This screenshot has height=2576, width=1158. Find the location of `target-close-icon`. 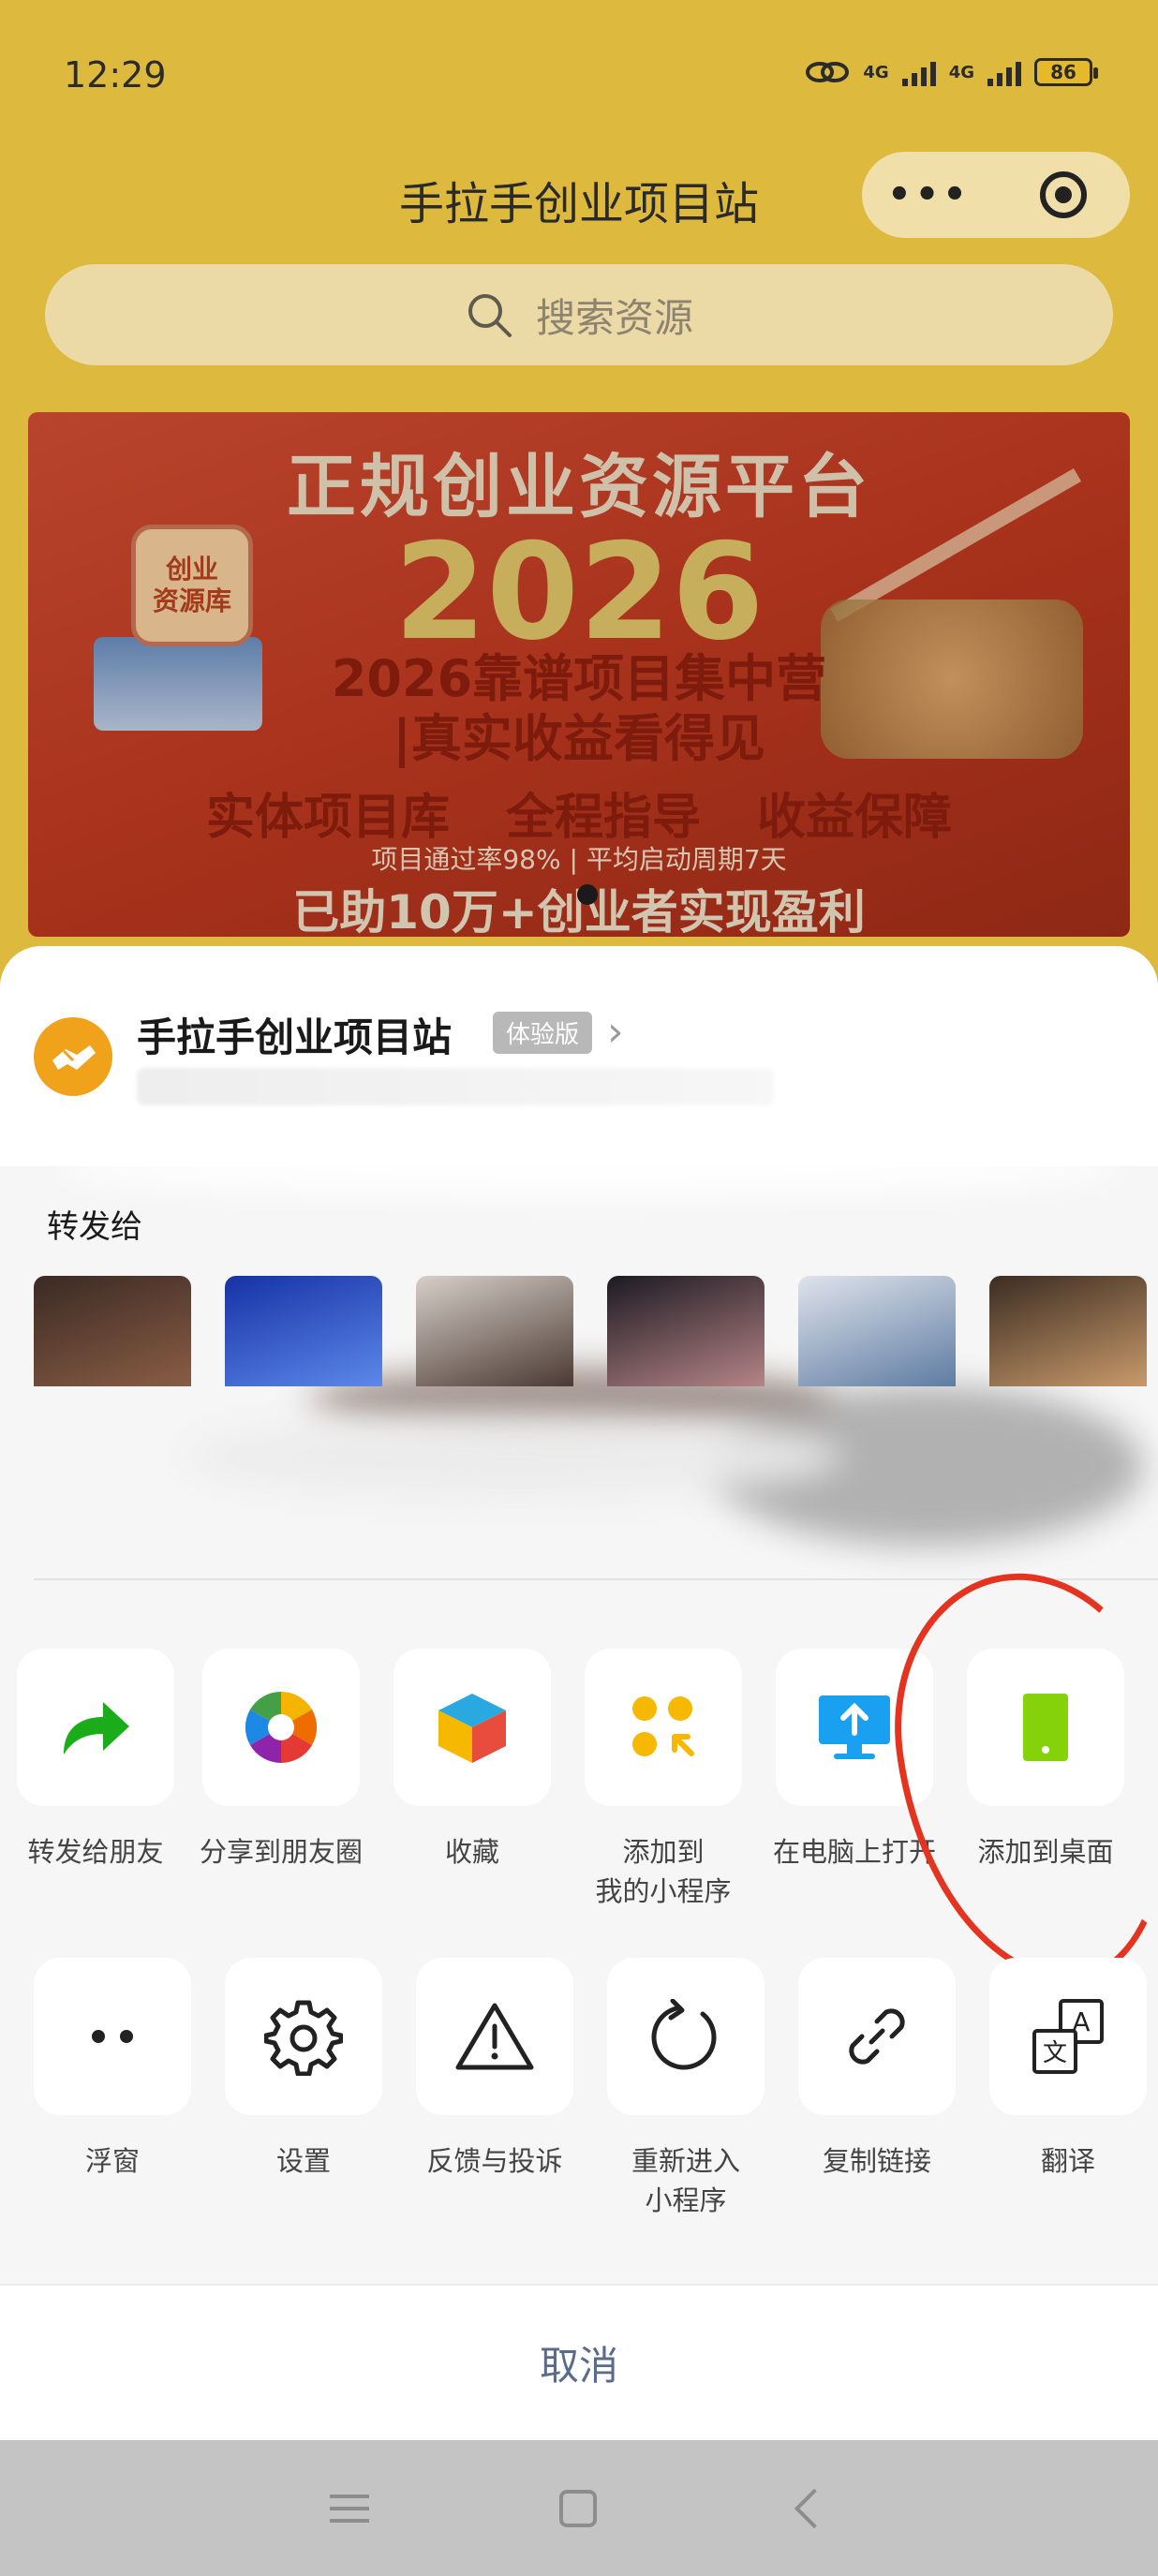

target-close-icon is located at coordinates (1063, 195).